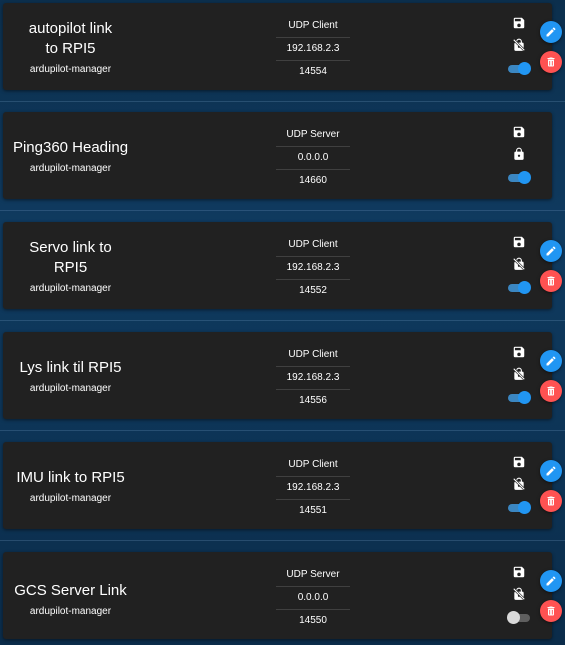 This screenshot has width=565, height=645. Describe the element at coordinates (313, 71) in the screenshot. I see `port-number: 14554` at that location.